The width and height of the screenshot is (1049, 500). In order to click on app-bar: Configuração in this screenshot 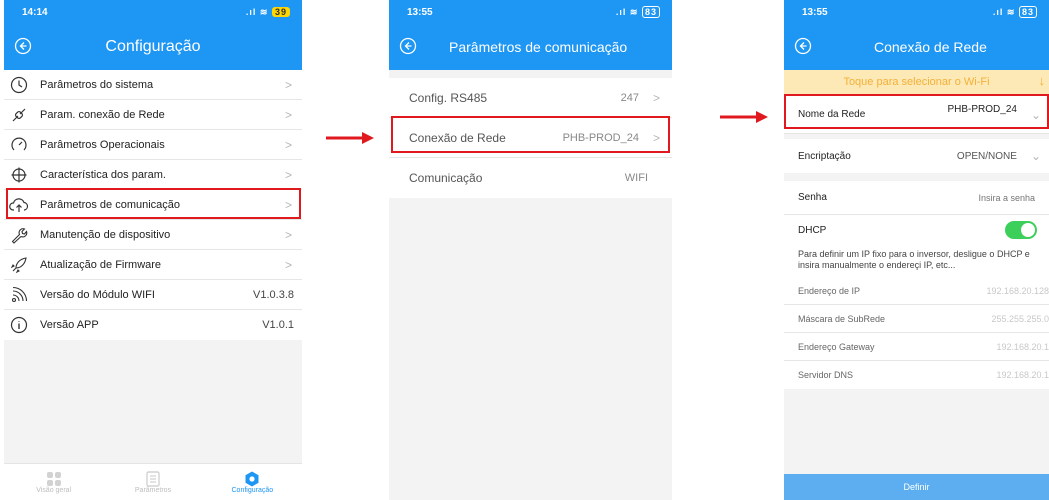, I will do `click(153, 47)`.